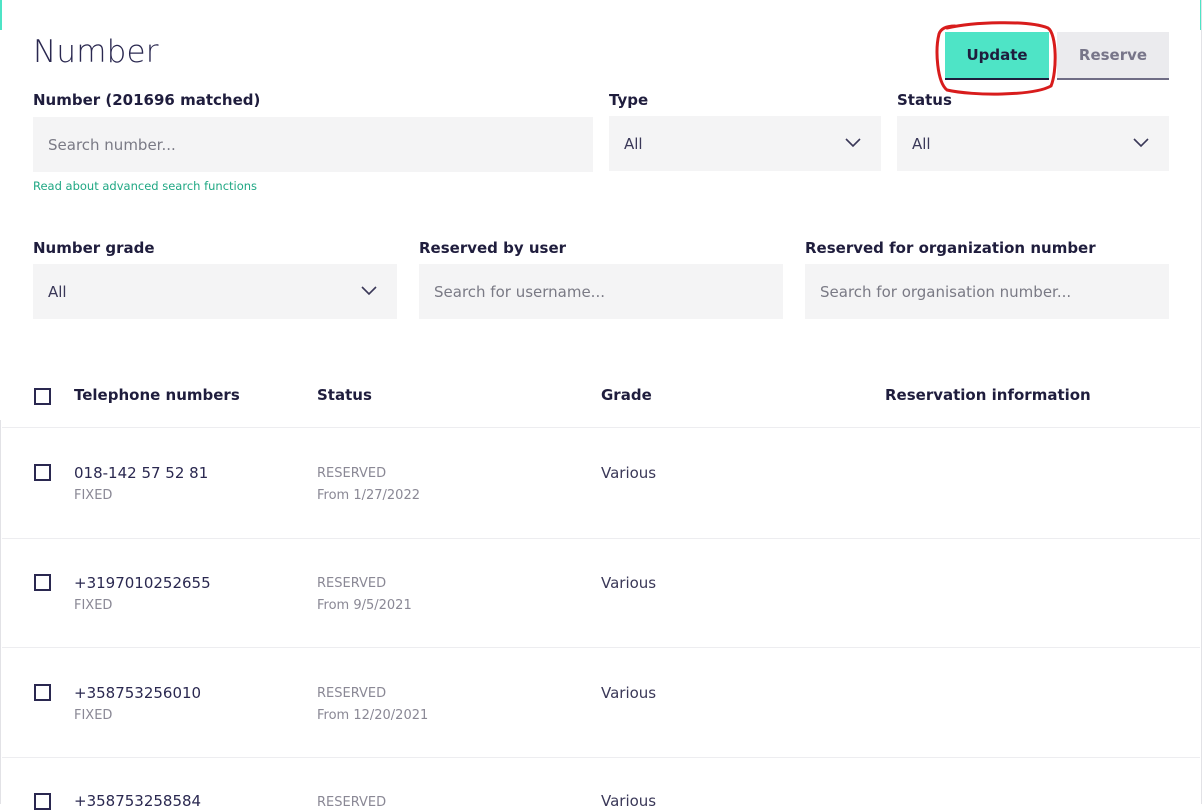 The width and height of the screenshot is (1202, 810). What do you see at coordinates (42, 396) in the screenshot?
I see `select-all-checkbox` at bounding box center [42, 396].